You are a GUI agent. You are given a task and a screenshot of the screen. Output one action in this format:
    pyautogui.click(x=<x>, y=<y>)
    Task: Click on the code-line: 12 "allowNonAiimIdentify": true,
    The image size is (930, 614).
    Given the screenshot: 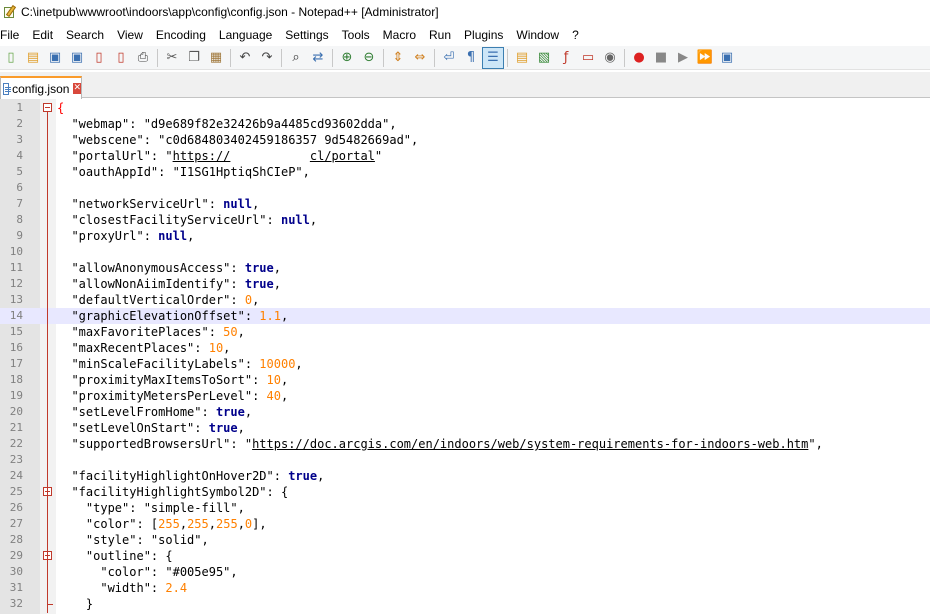 What is the action you would take?
    pyautogui.click(x=465, y=284)
    